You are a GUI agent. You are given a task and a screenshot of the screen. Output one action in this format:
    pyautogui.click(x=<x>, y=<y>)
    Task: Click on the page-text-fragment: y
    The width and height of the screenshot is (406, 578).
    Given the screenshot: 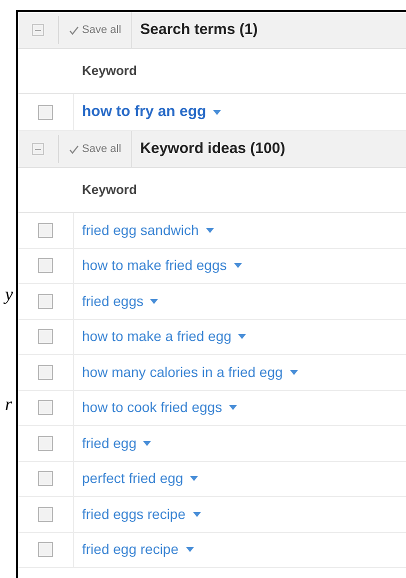 What is the action you would take?
    pyautogui.click(x=9, y=294)
    